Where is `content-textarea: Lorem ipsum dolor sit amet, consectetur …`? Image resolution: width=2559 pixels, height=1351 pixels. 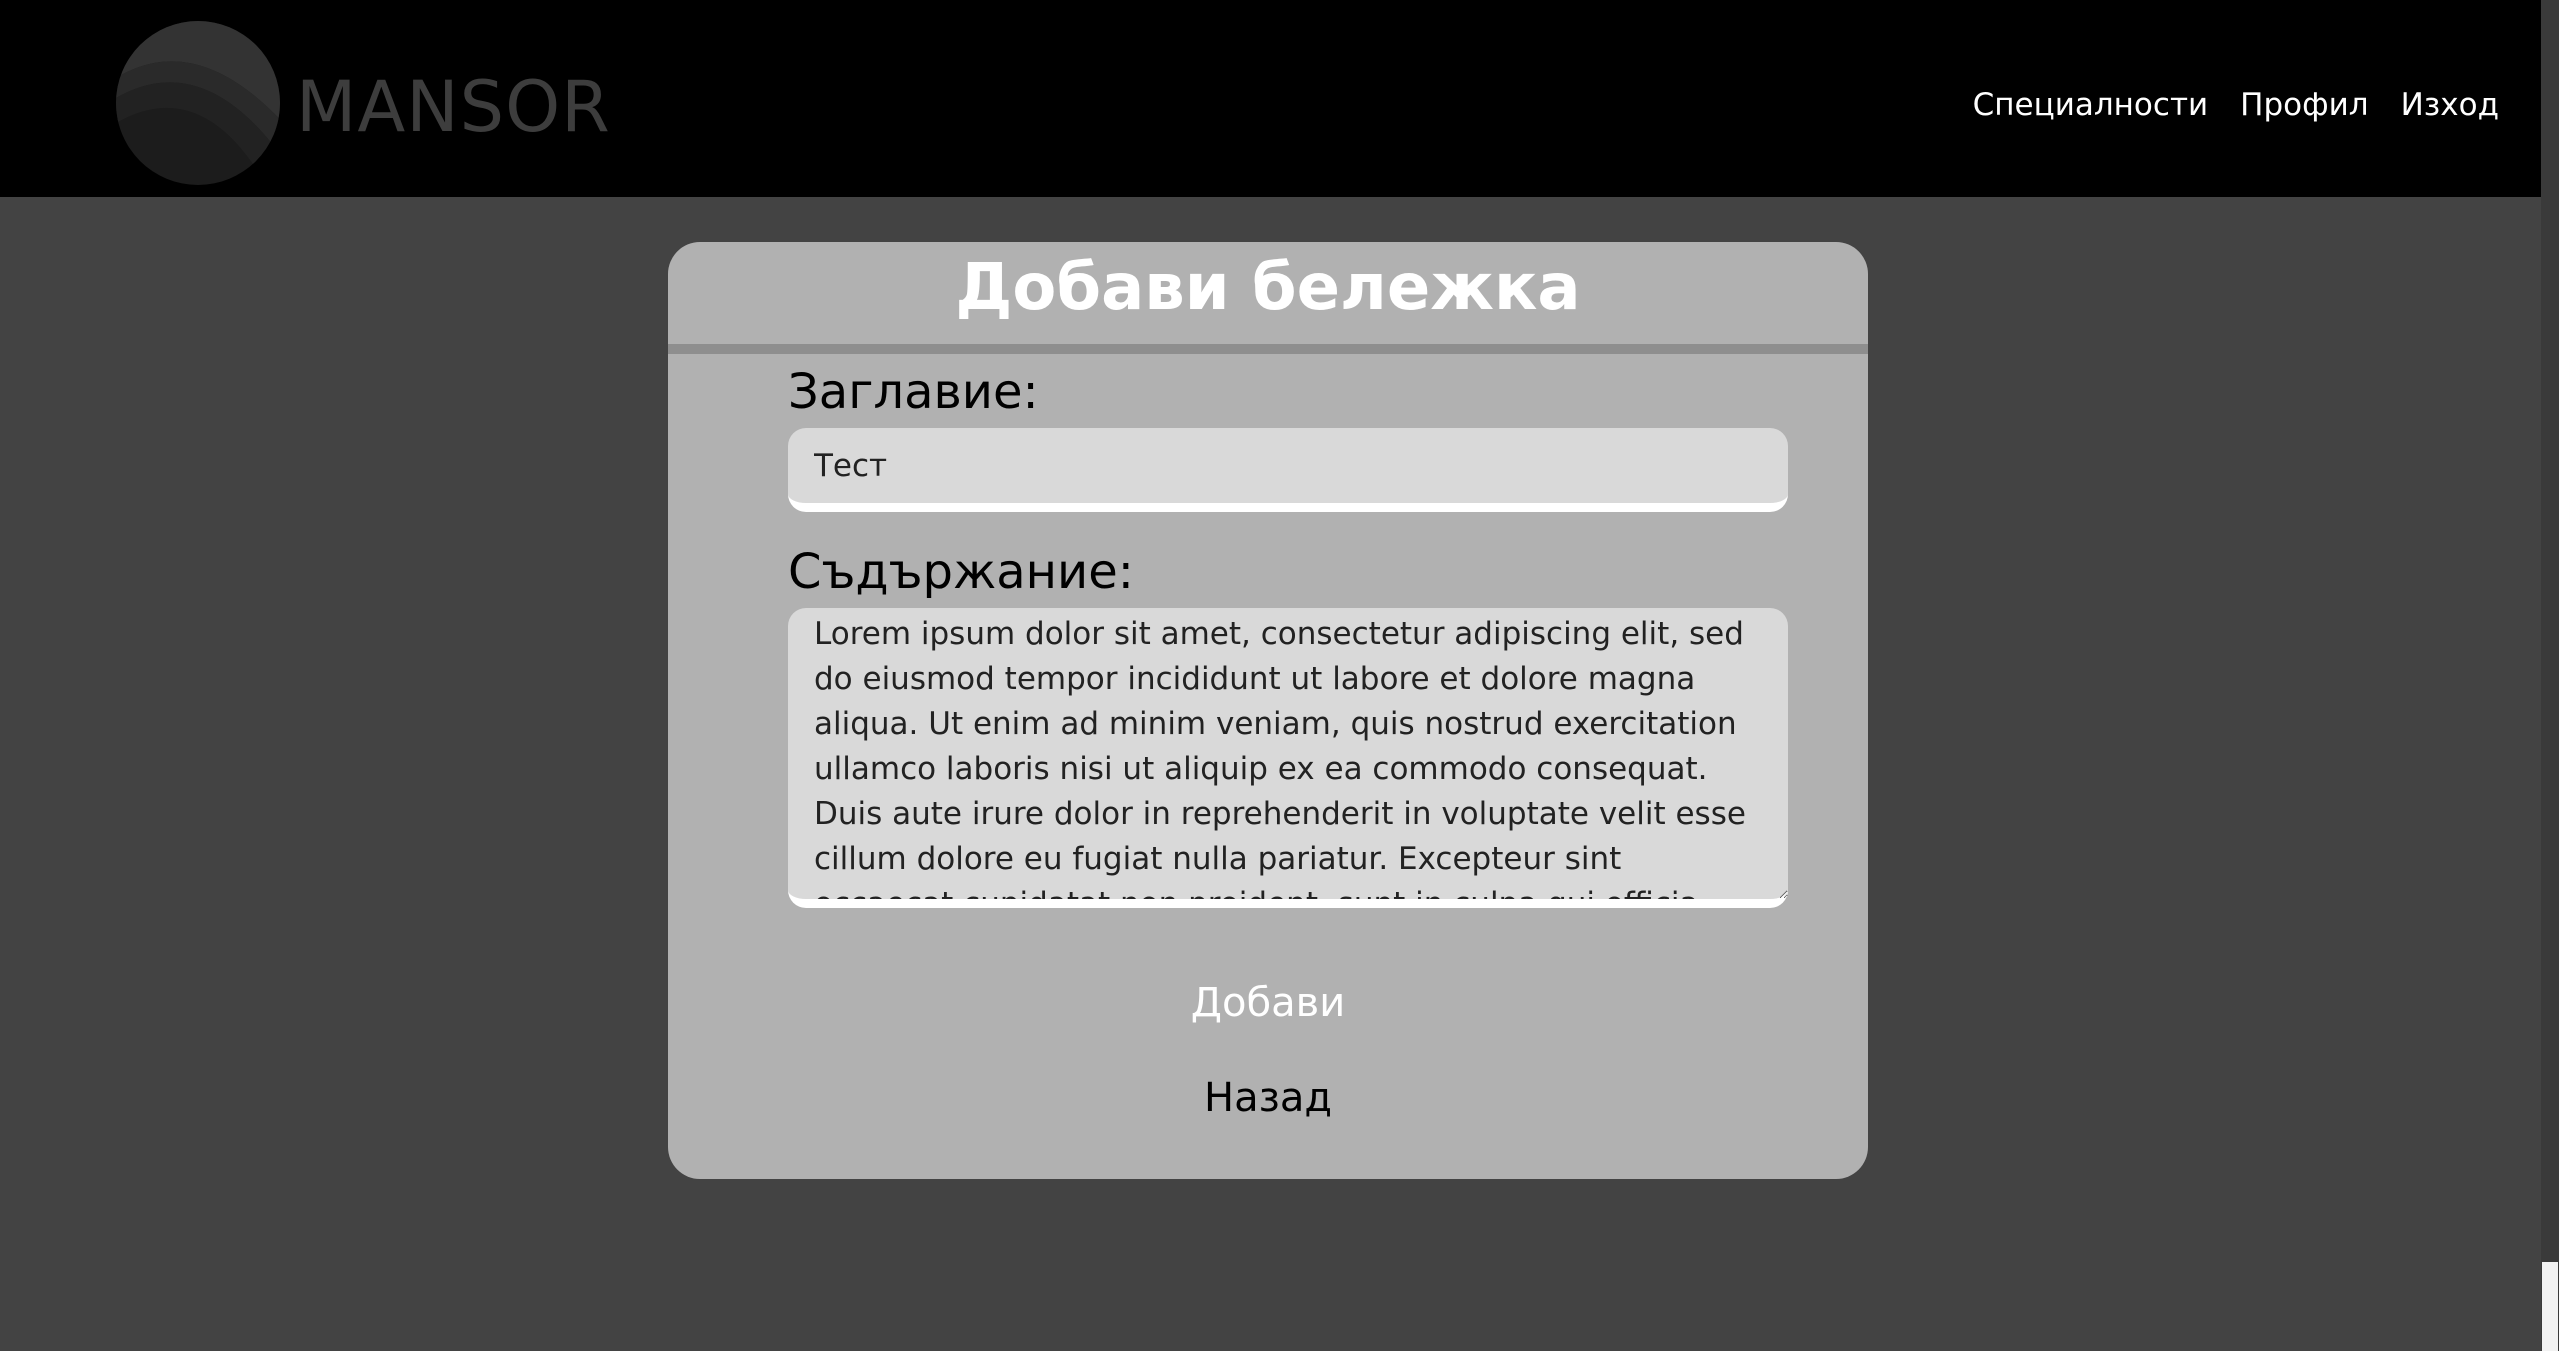
content-textarea: Lorem ipsum dolor sit amet, consectetur … is located at coordinates (1288, 758).